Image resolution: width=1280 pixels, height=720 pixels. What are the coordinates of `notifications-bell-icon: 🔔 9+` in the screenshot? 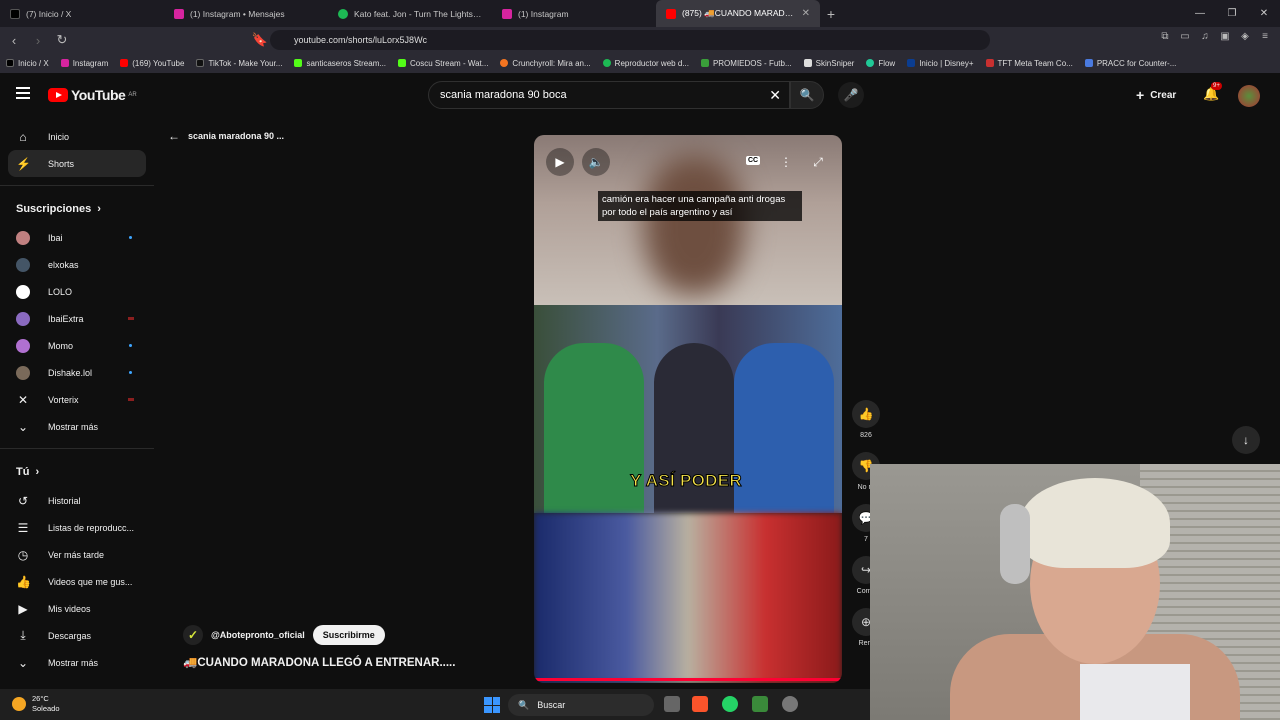 It's located at (1212, 92).